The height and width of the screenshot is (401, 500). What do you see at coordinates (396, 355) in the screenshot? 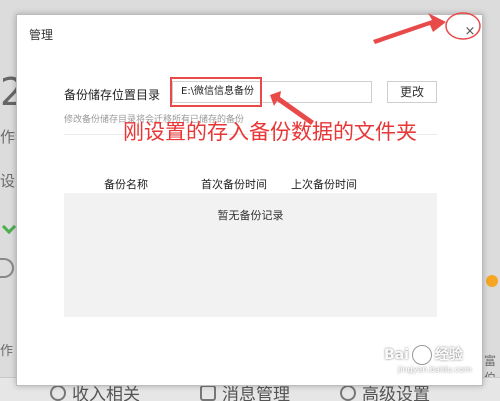
I see `watermark-brand: Bai` at bounding box center [396, 355].